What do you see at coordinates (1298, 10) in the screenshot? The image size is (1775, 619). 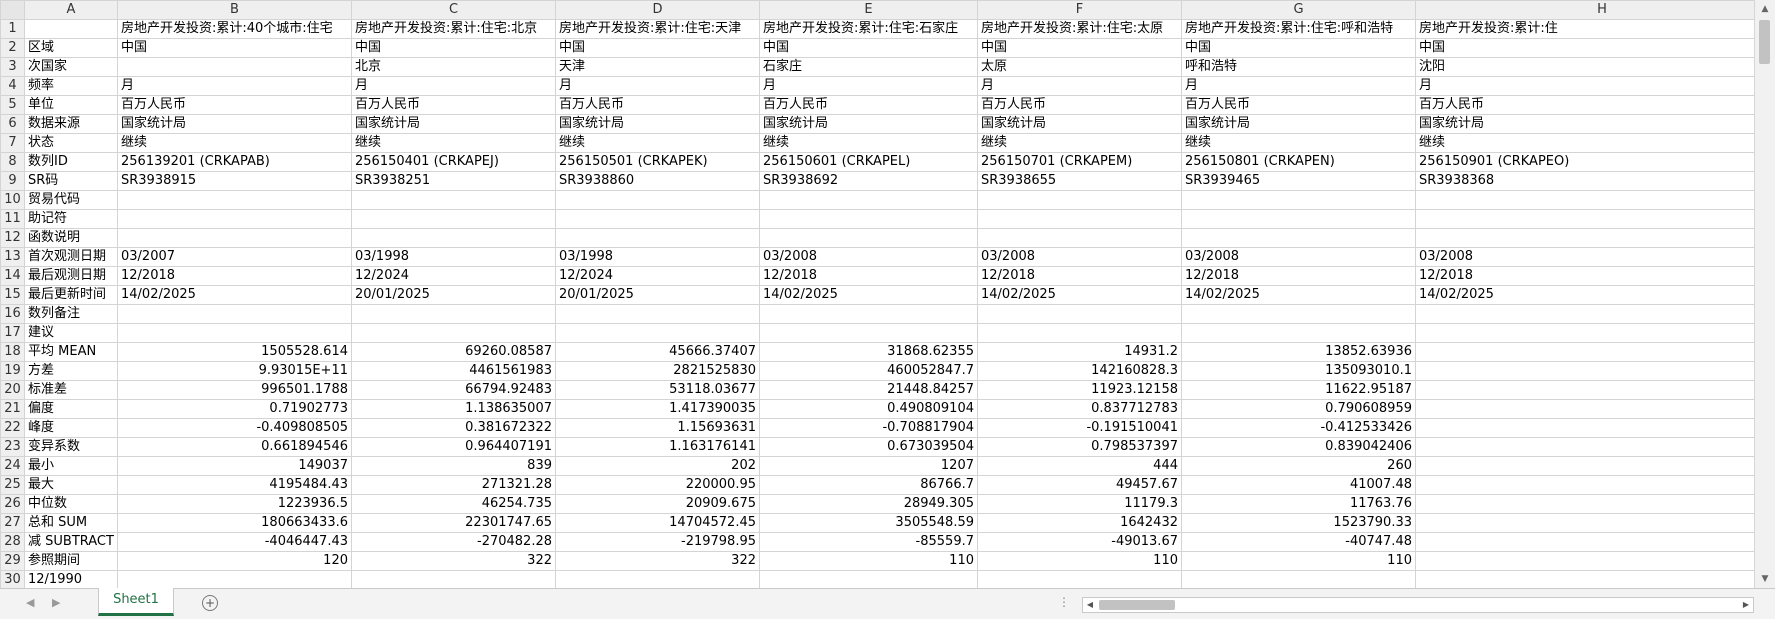 I see `column-header-g: G` at bounding box center [1298, 10].